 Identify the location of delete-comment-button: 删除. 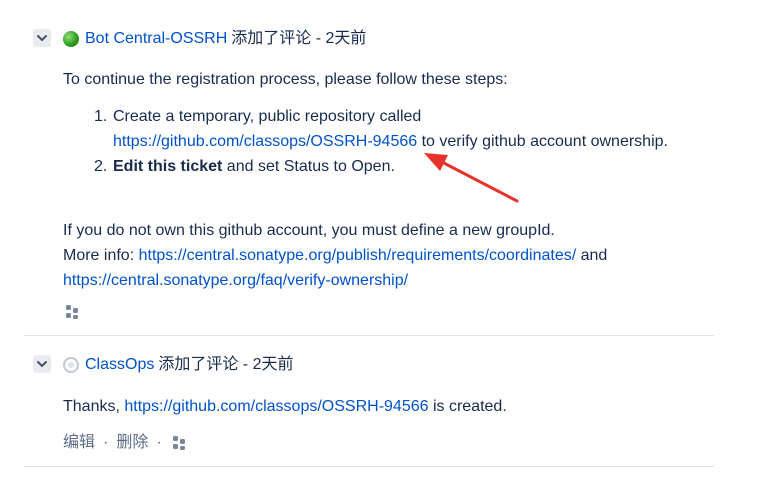
(132, 443).